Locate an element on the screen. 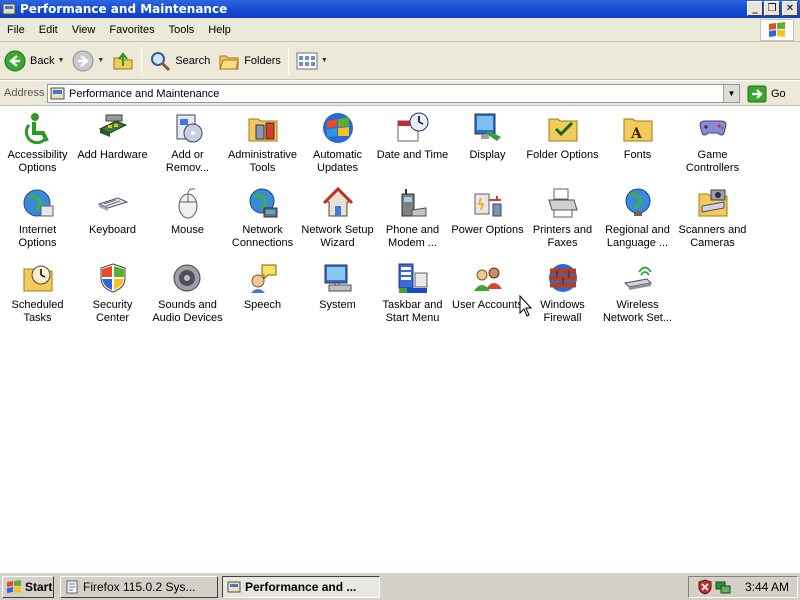 Image resolution: width=800 pixels, height=600 pixels. go-button: Go is located at coordinates (766, 93).